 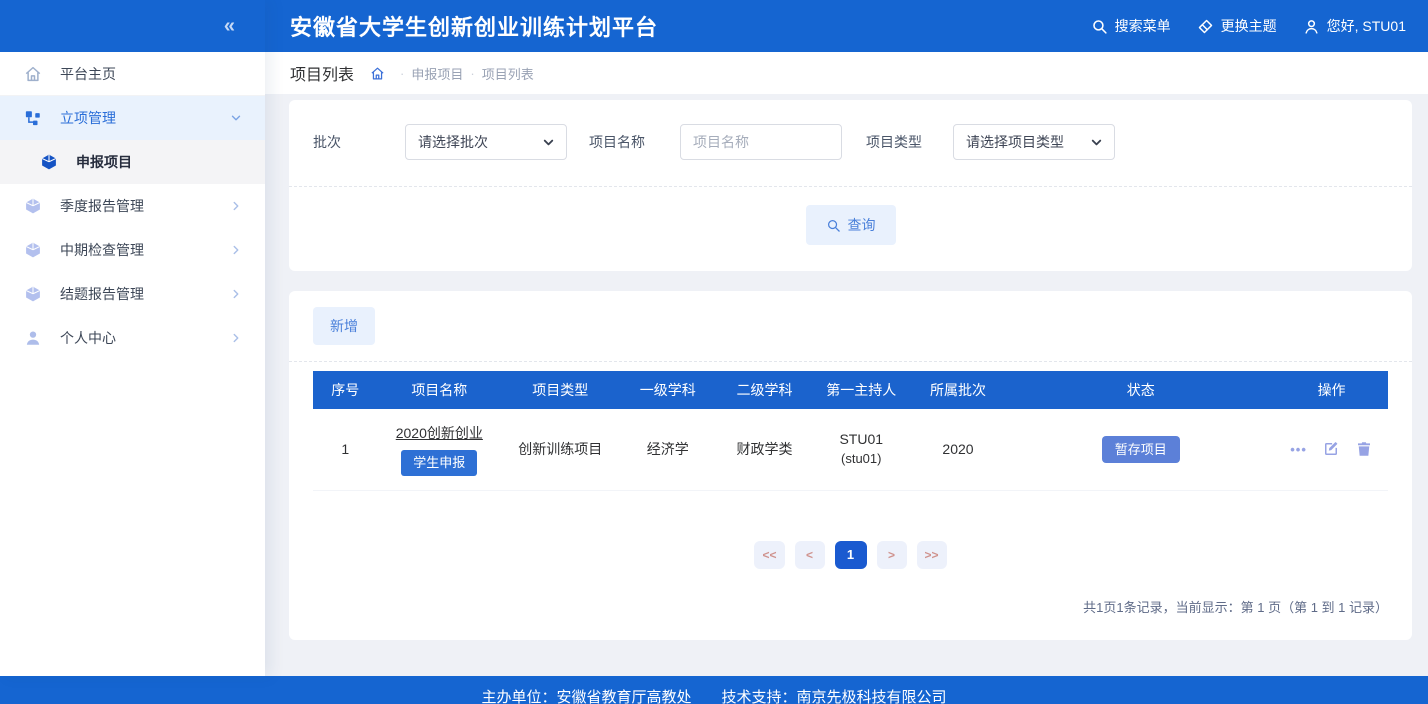 I want to click on cell-secondary-discipline: 财政学类, so click(x=764, y=450).